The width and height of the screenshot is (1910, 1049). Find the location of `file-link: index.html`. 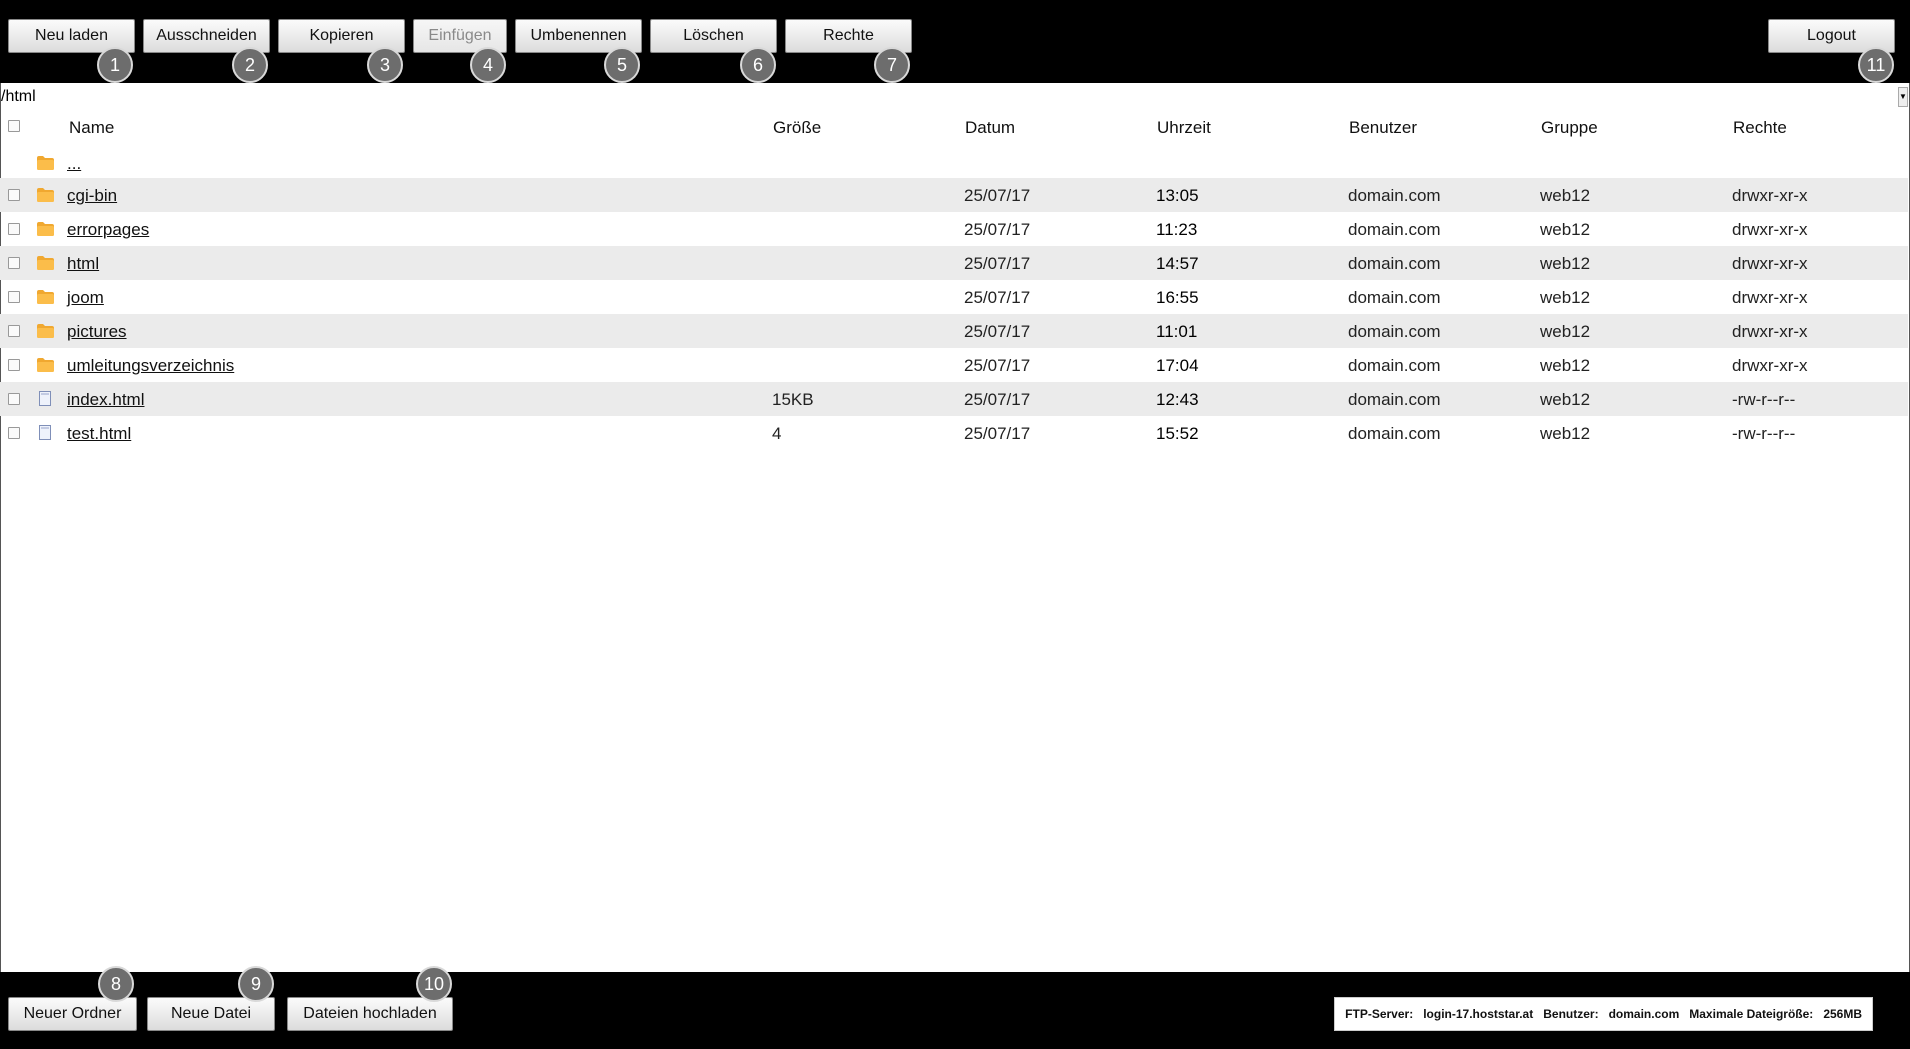

file-link: index.html is located at coordinates (105, 400).